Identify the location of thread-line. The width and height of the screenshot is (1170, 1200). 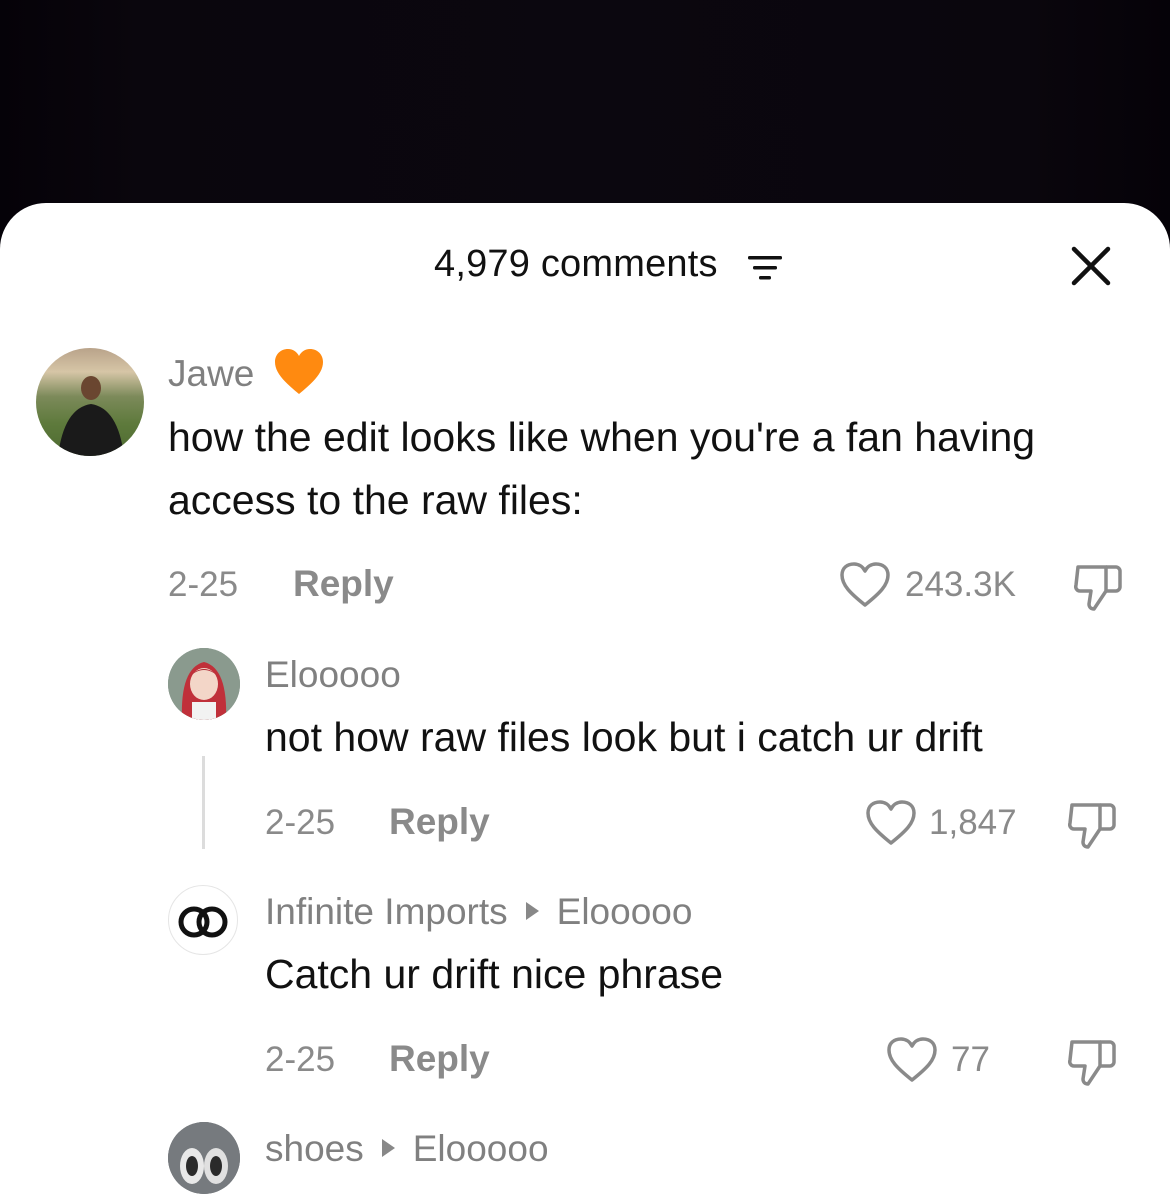
(203, 802).